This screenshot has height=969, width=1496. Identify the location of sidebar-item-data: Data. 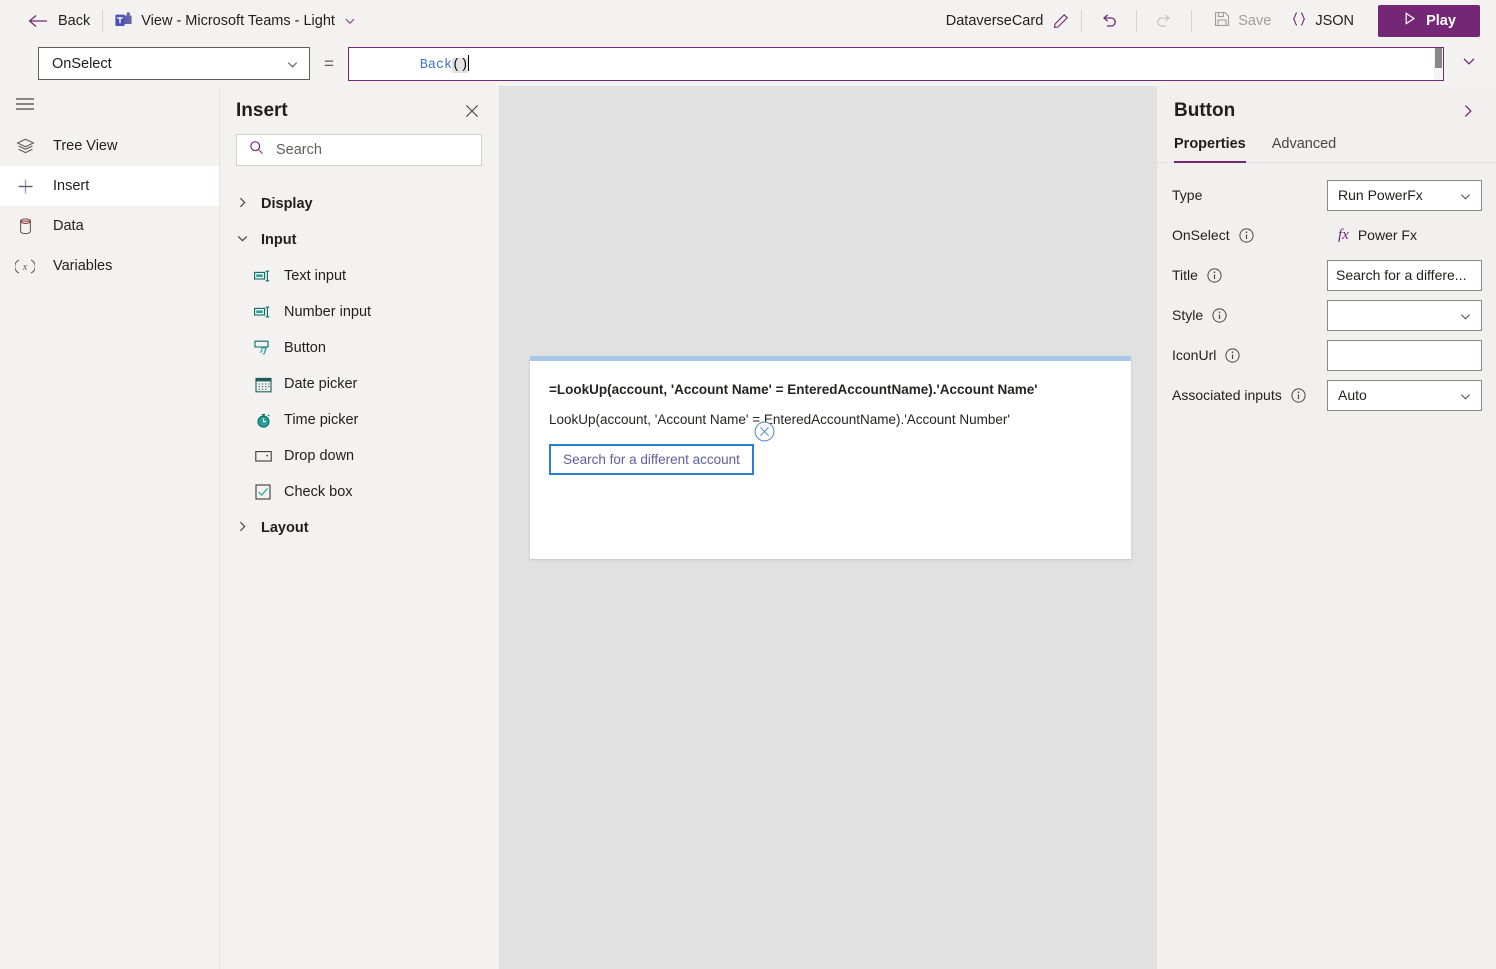
(109, 226).